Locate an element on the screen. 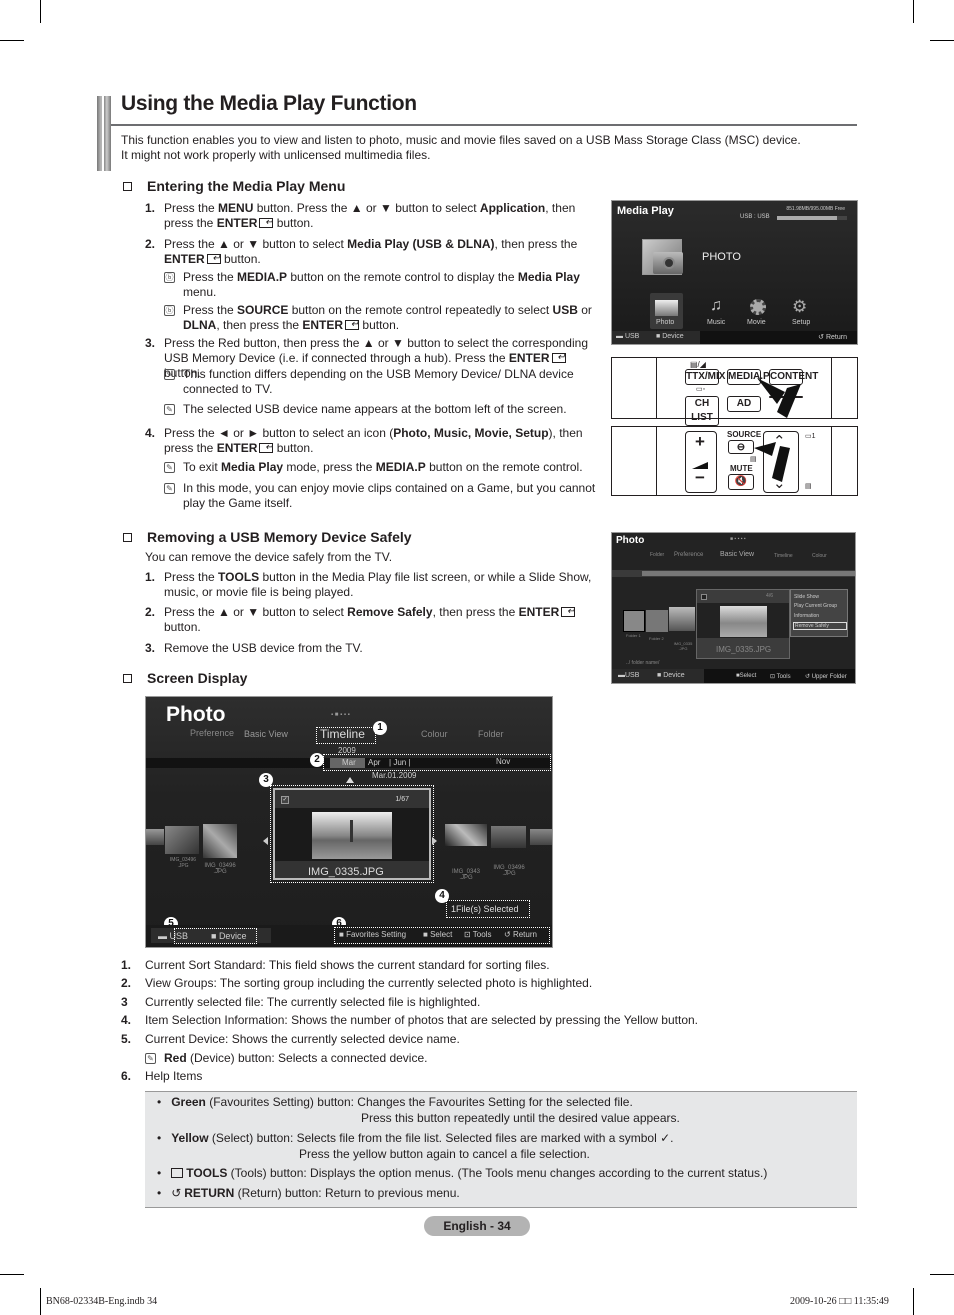  pointer-arrow-icon is located at coordinates (779, 398).